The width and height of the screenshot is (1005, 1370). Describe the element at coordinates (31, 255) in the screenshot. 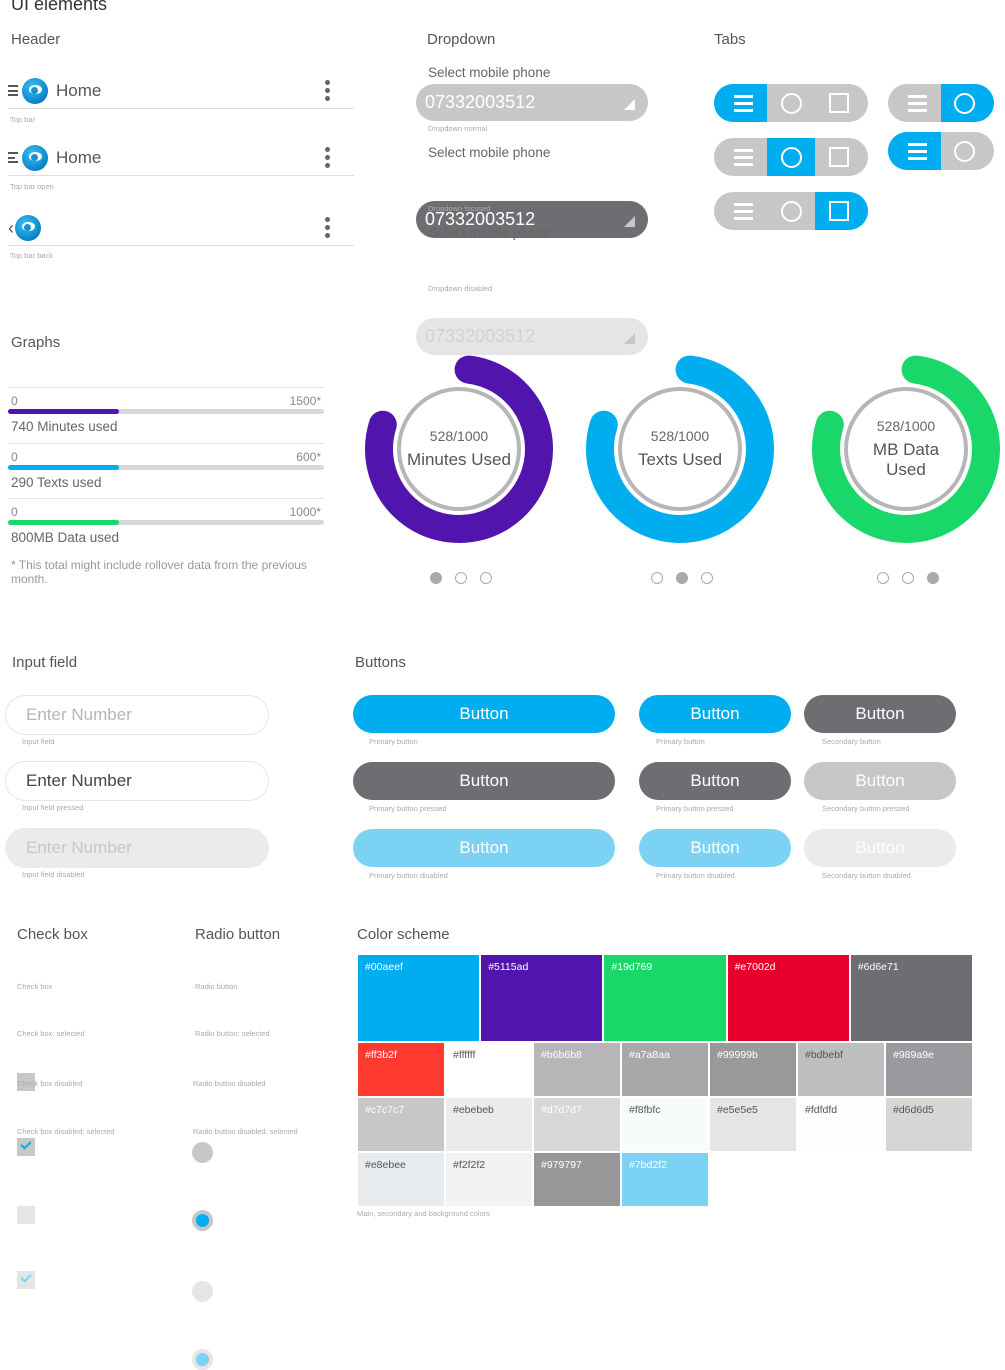

I see `top-bar-back-caption: Top bar back` at that location.